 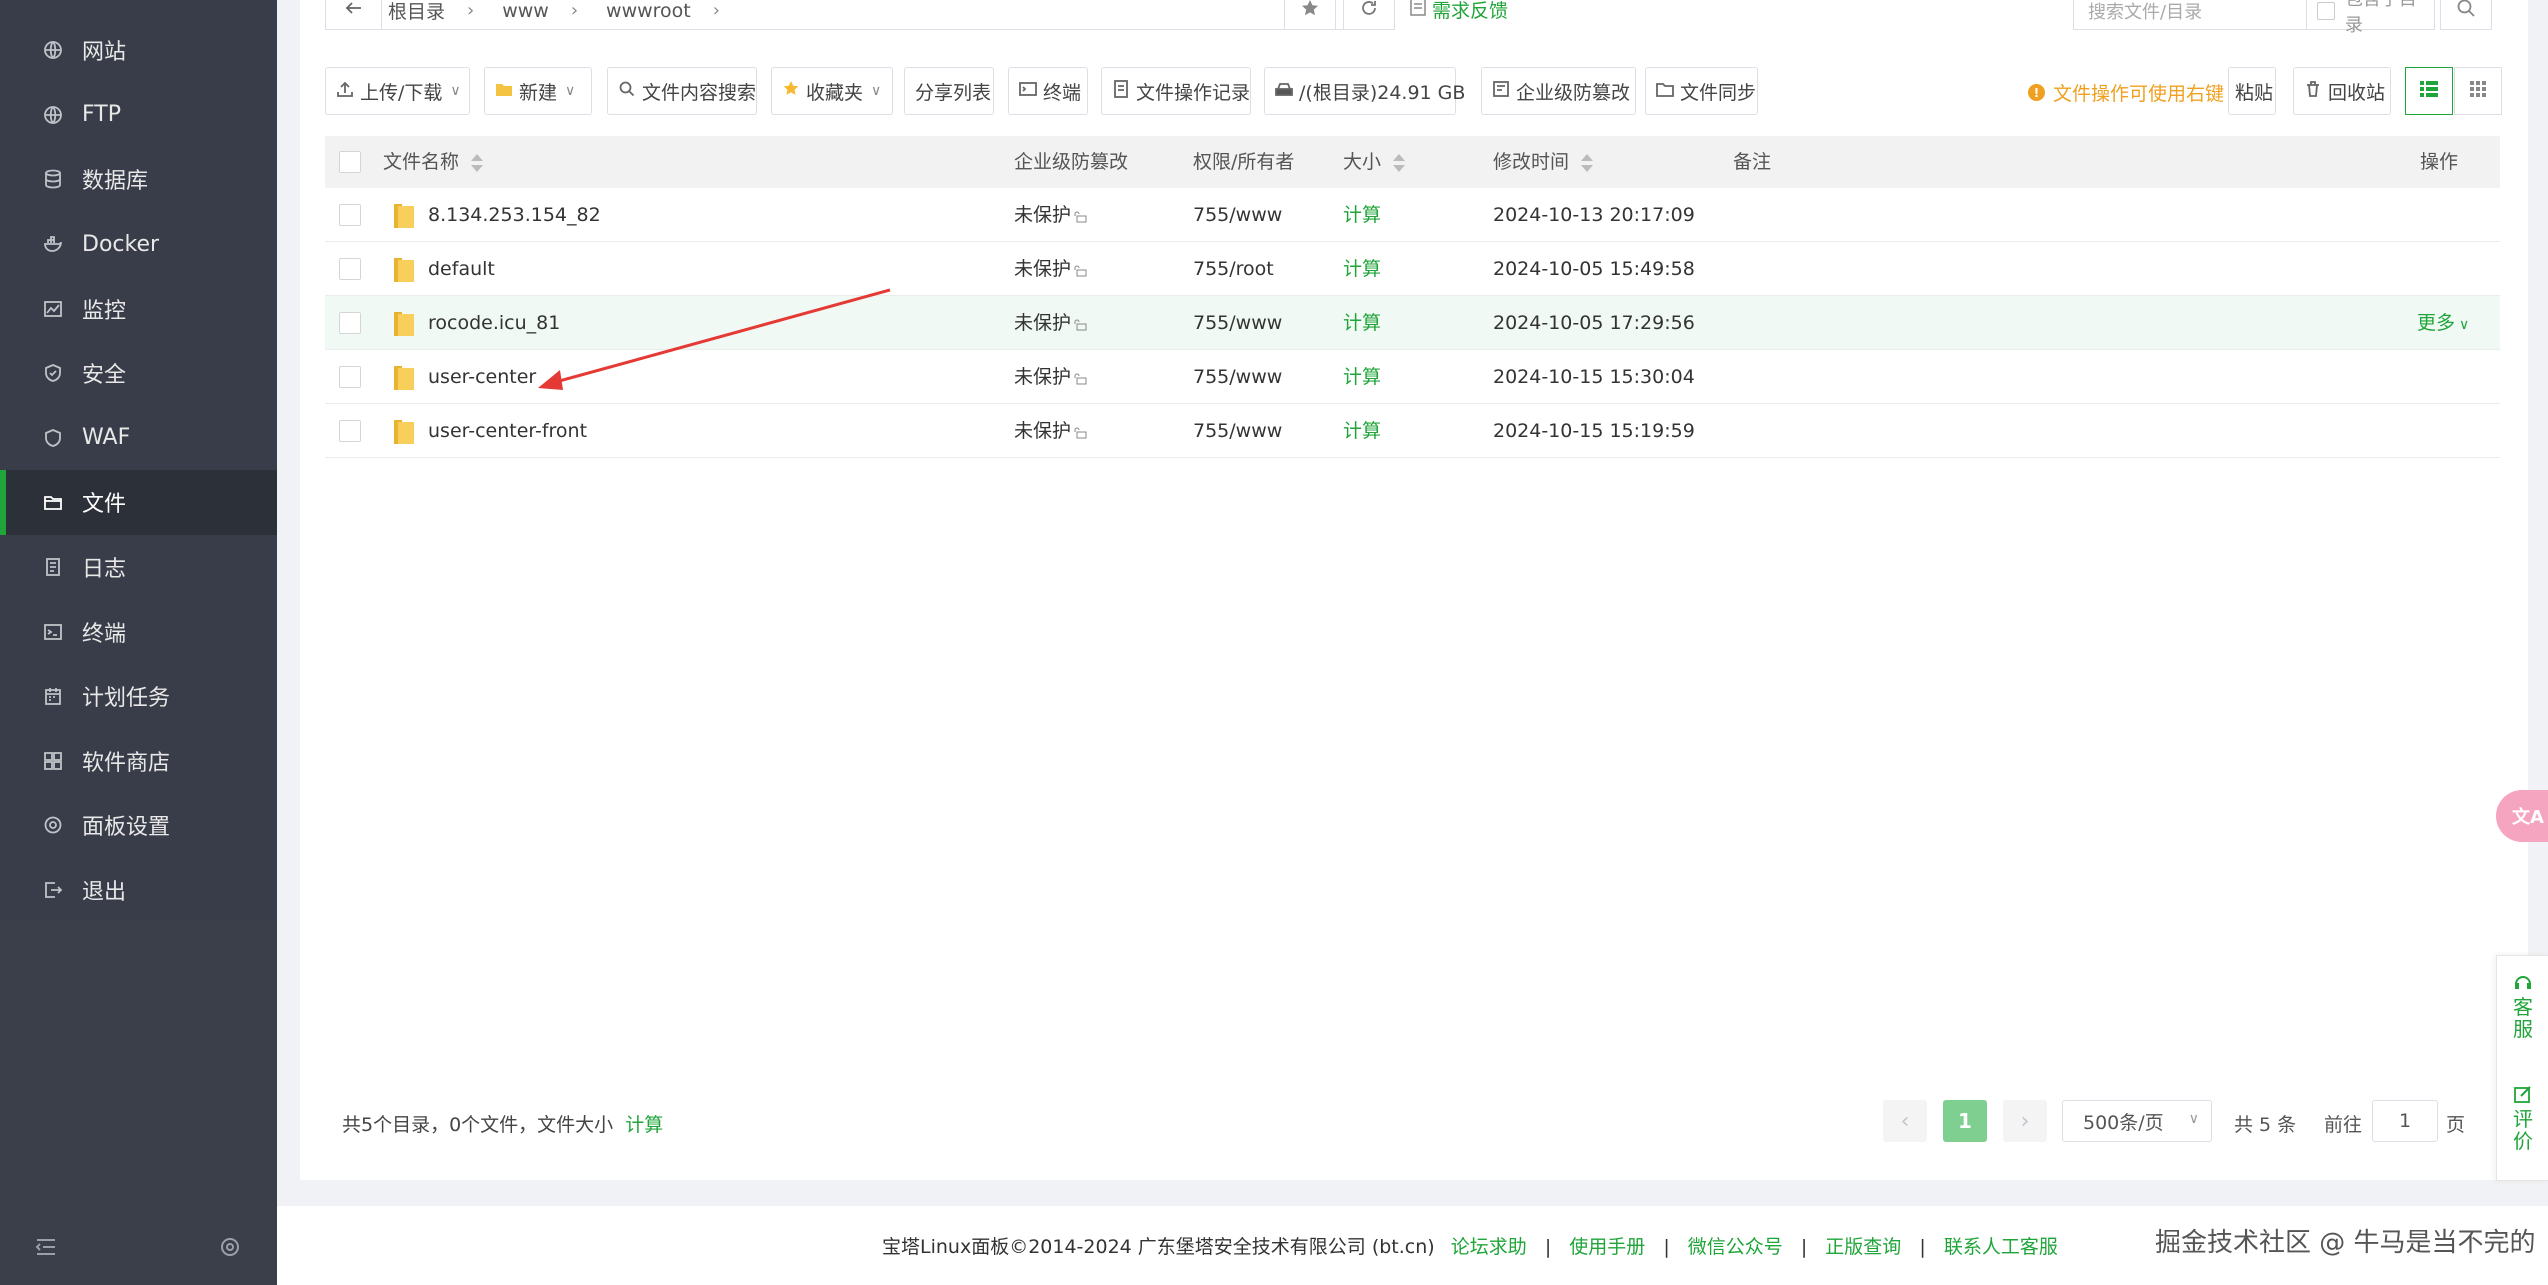 What do you see at coordinates (832, 91) in the screenshot?
I see `favorites-dropdown: 收藏夹 ∨` at bounding box center [832, 91].